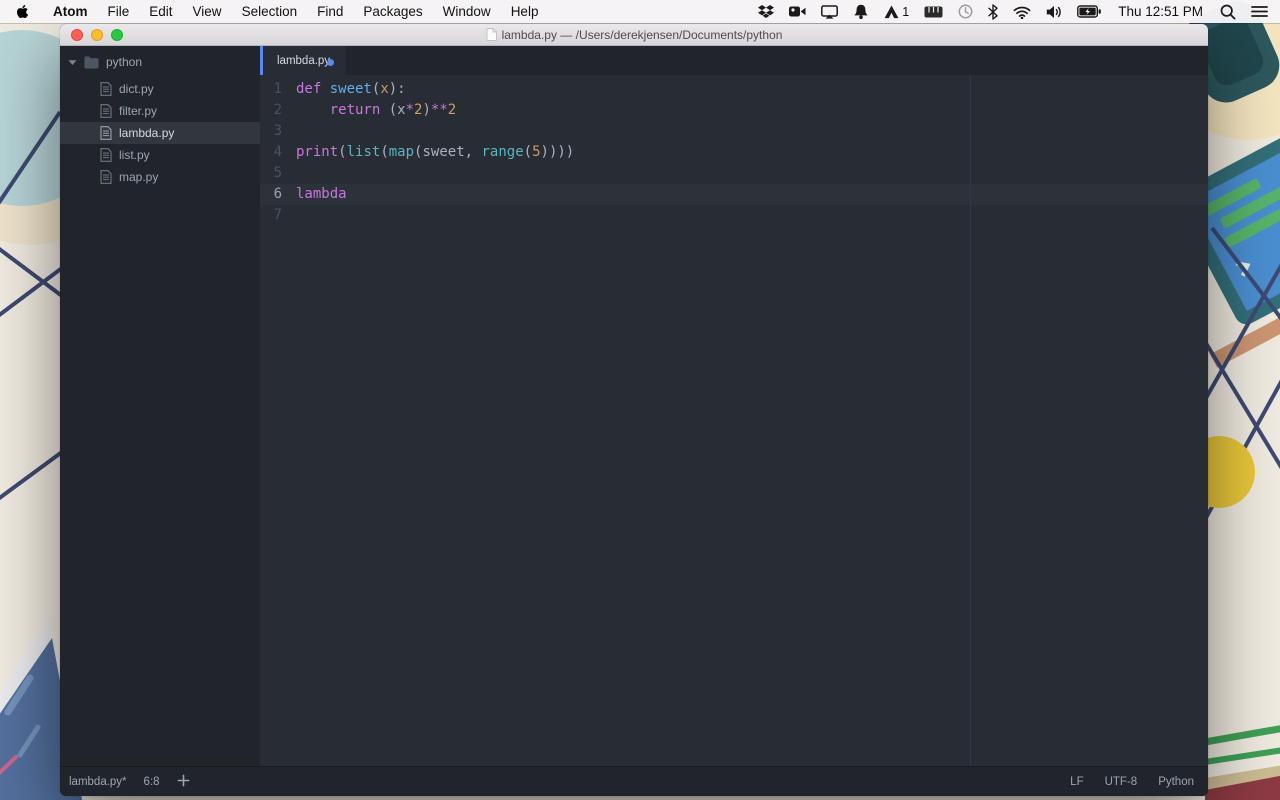 This screenshot has height=800, width=1280. What do you see at coordinates (278, 89) in the screenshot?
I see `line-number: 1` at bounding box center [278, 89].